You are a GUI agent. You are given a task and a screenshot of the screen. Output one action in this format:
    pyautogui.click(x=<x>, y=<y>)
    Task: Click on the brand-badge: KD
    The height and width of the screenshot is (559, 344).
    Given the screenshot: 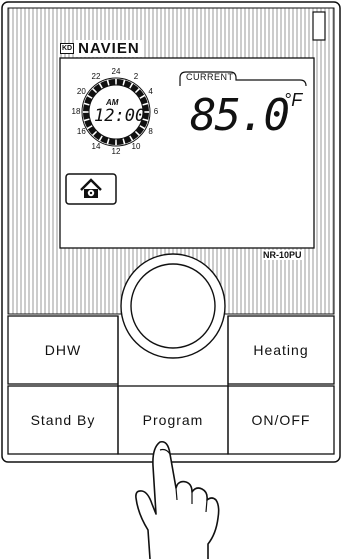 What is the action you would take?
    pyautogui.click(x=67, y=48)
    